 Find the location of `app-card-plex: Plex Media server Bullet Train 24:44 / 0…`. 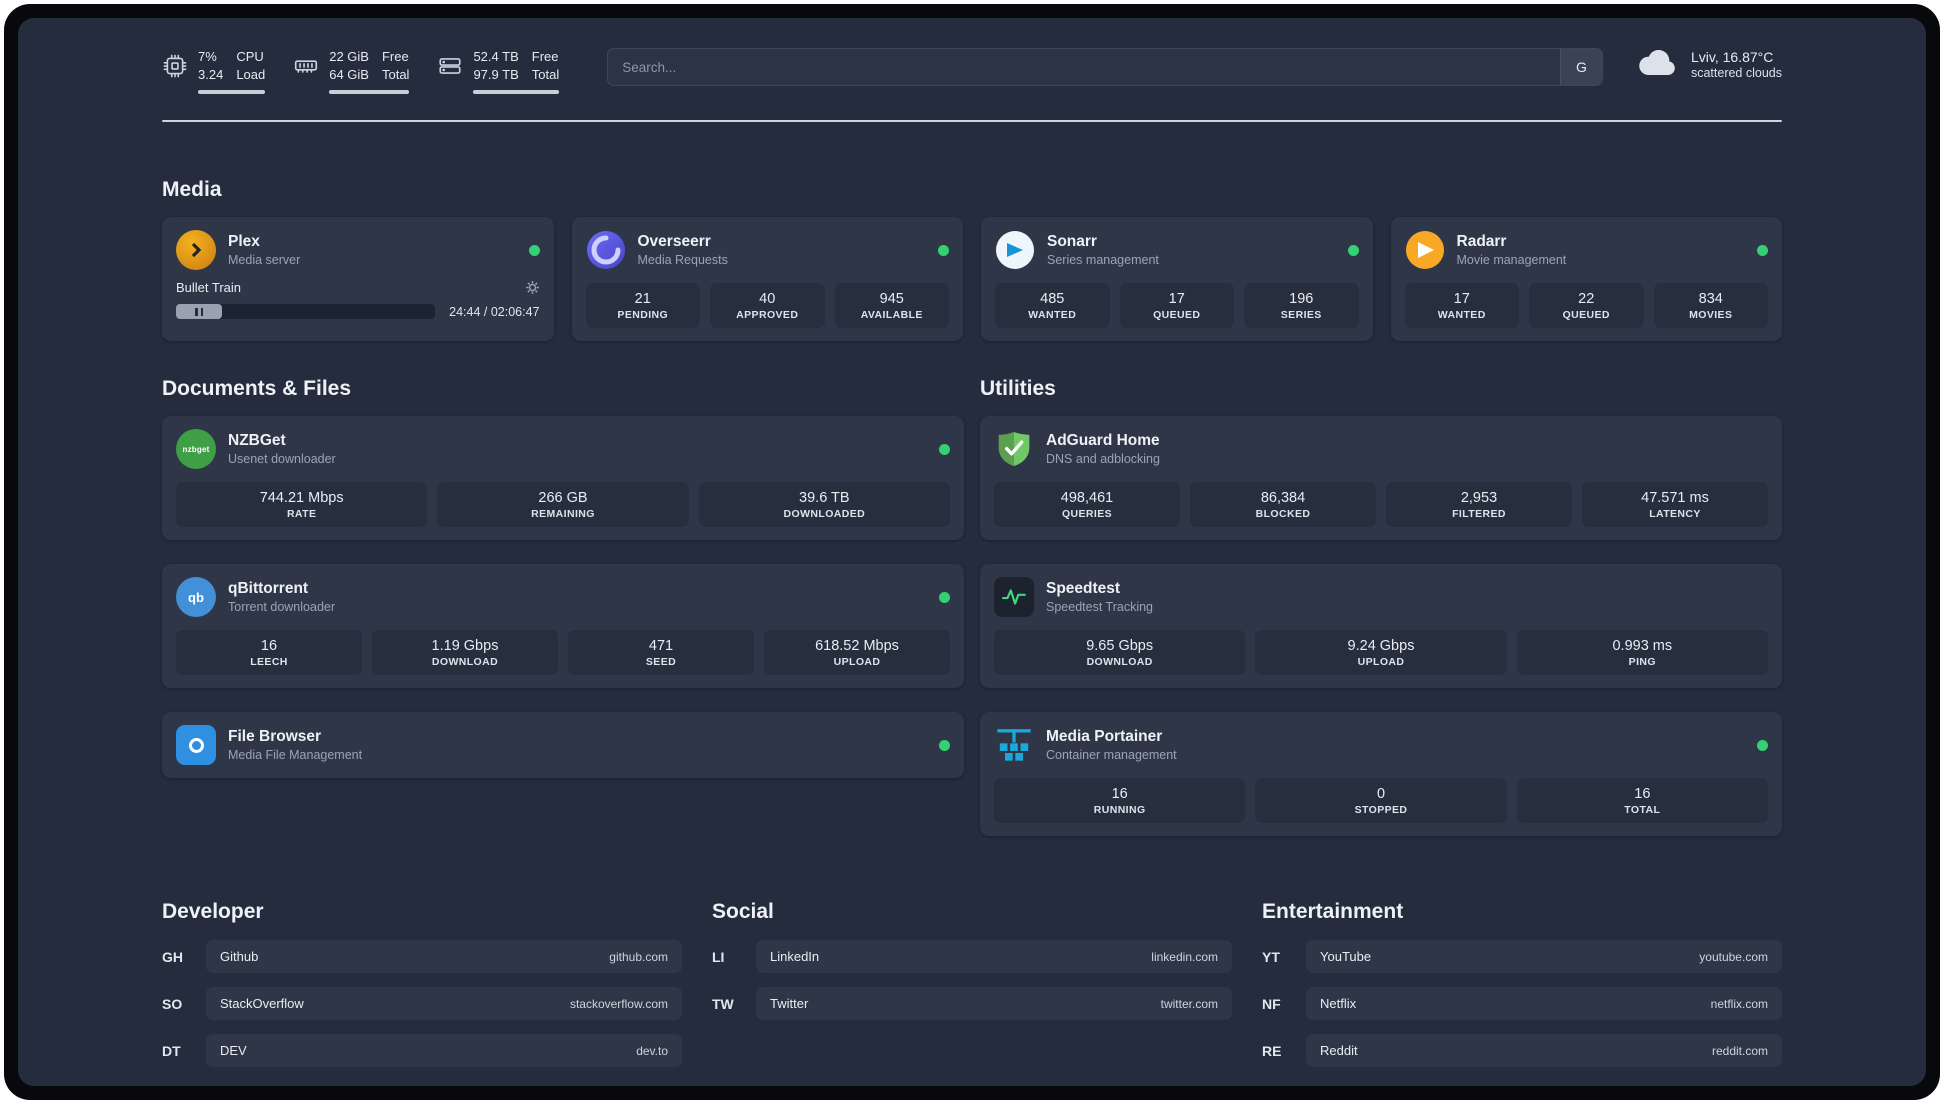

app-card-plex: Plex Media server Bullet Train 24:44 / 0… is located at coordinates (358, 279).